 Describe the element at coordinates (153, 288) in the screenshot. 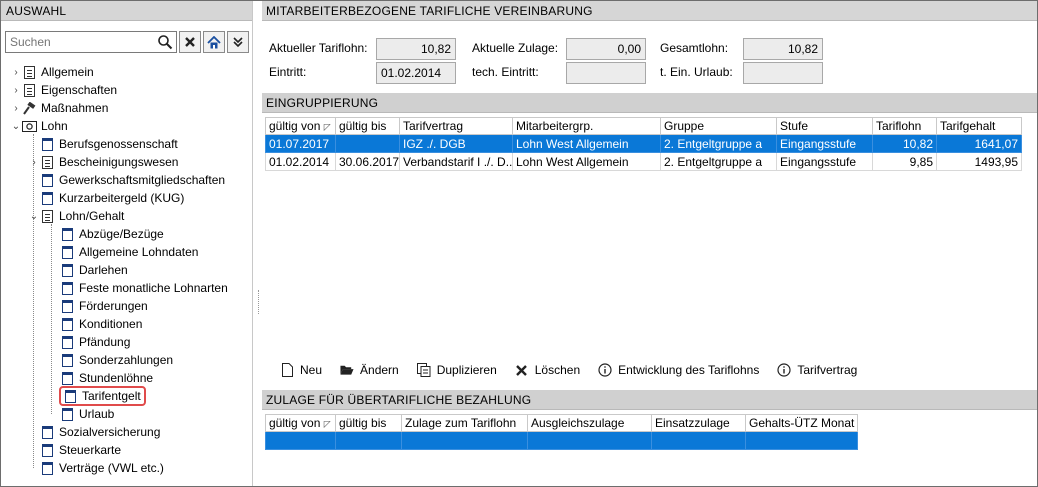

I see `tree-item-label: Feste monatliche Lohnarten` at that location.